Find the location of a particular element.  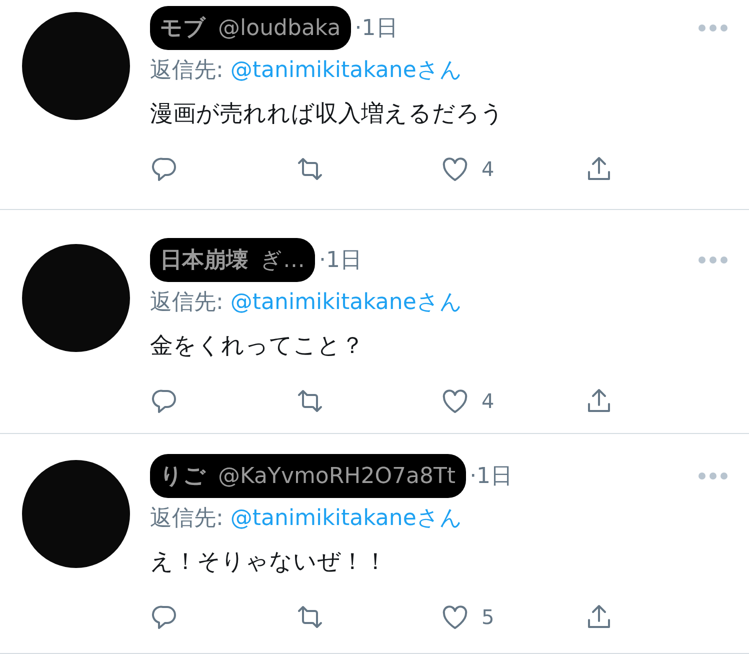

like-count: 5 is located at coordinates (488, 617).